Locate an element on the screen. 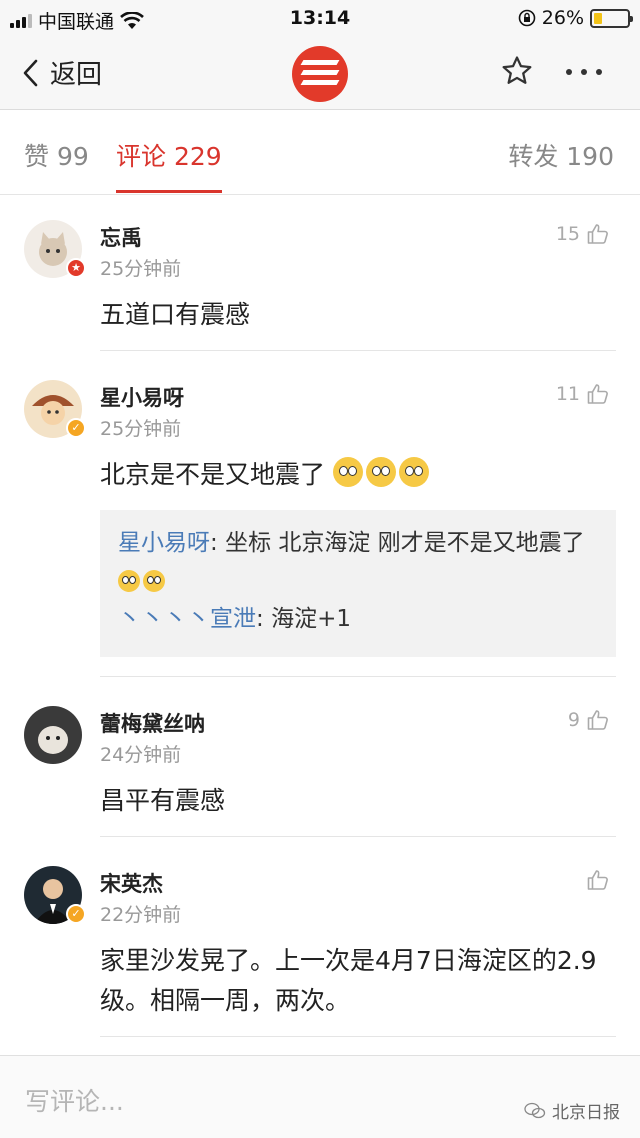  reply-author: 星小易呀 is located at coordinates (164, 543).